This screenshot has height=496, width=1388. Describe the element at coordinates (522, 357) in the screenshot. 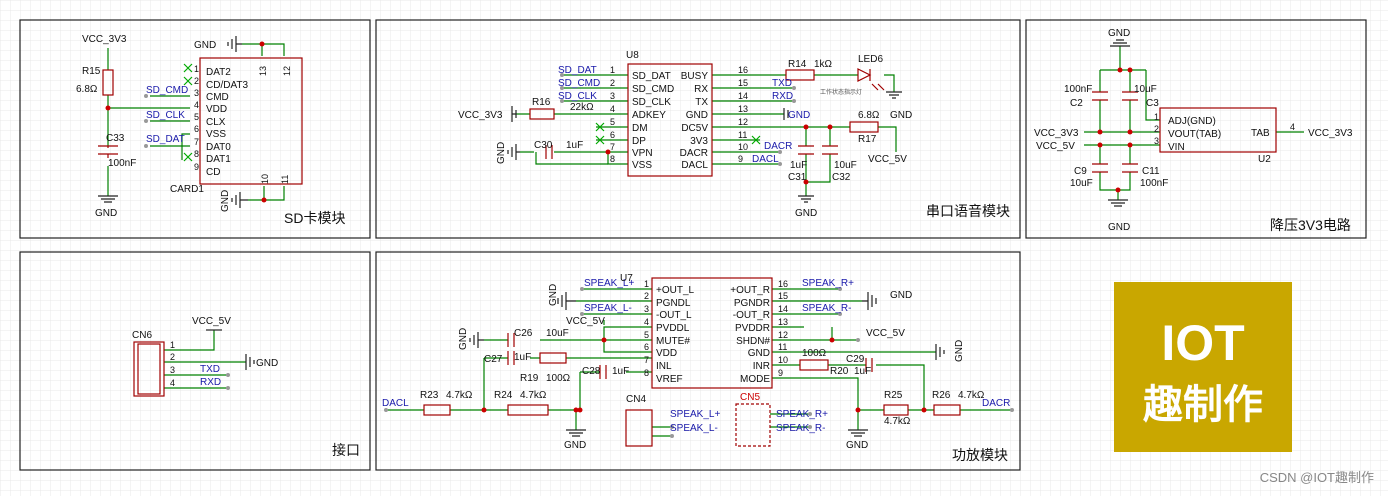

I see `c27-value: 1uF` at that location.